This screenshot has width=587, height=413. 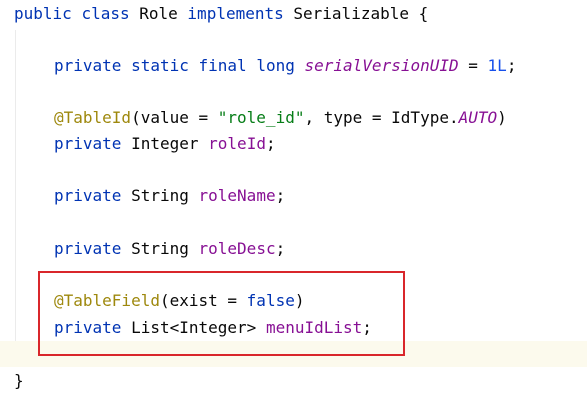 I want to click on keyword-public: public, so click(x=43, y=13).